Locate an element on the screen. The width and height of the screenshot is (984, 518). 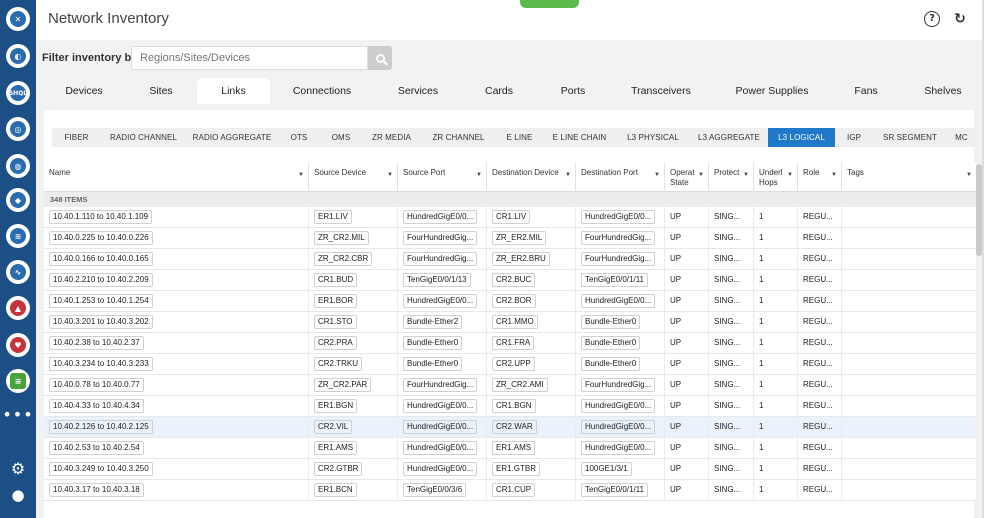
subtab-oms: OMS is located at coordinates (341, 137).